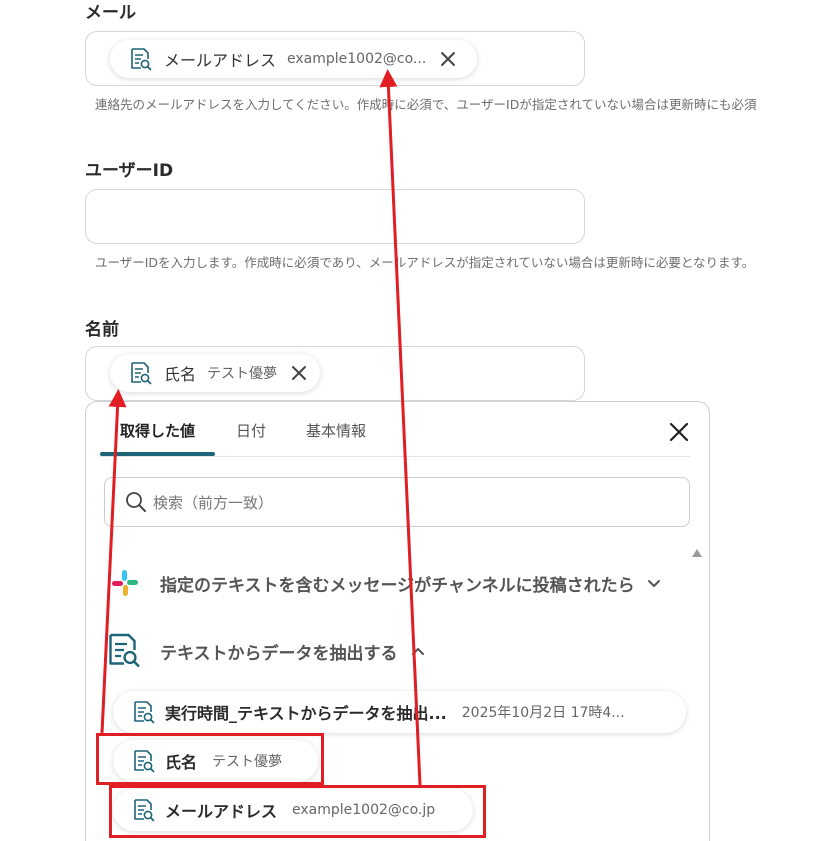 The height and width of the screenshot is (841, 815). I want to click on tab-basic-info: 基本情報, so click(336, 430).